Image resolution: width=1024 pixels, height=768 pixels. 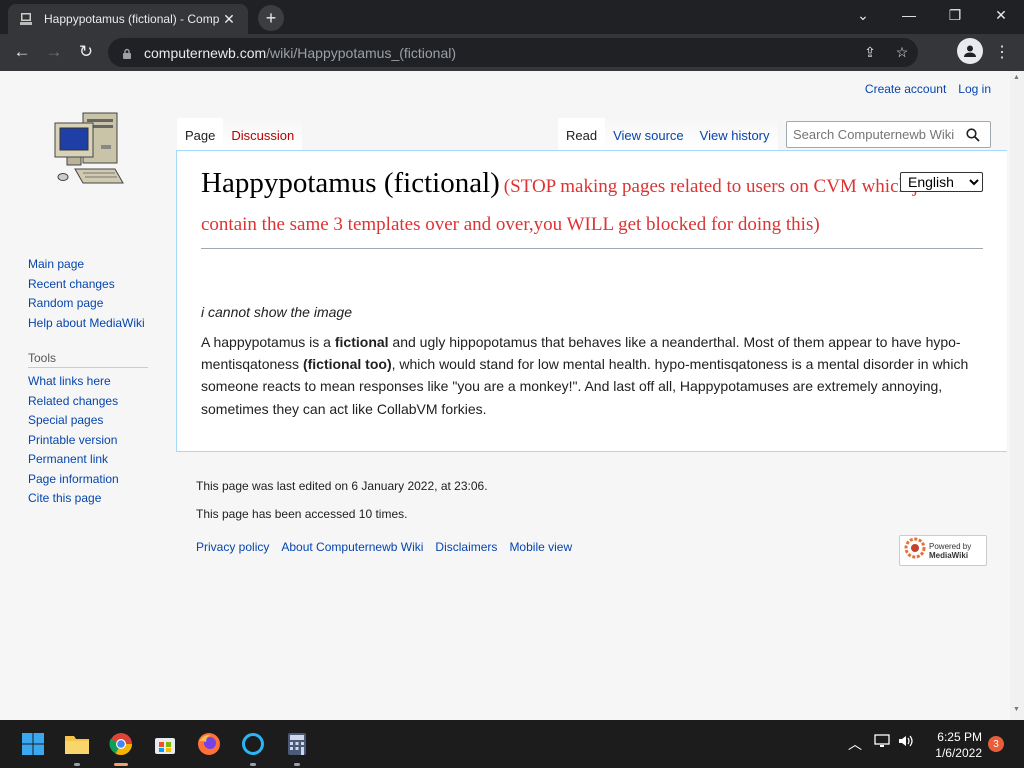 What do you see at coordinates (350, 183) in the screenshot?
I see `page-title: Happypotamus (fictional)` at bounding box center [350, 183].